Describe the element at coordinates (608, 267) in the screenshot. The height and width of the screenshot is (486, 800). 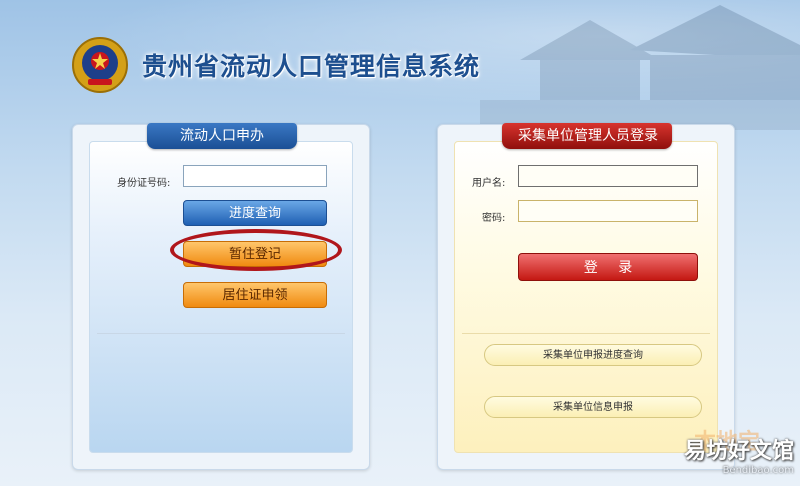
I see `login-button: 登 录` at that location.